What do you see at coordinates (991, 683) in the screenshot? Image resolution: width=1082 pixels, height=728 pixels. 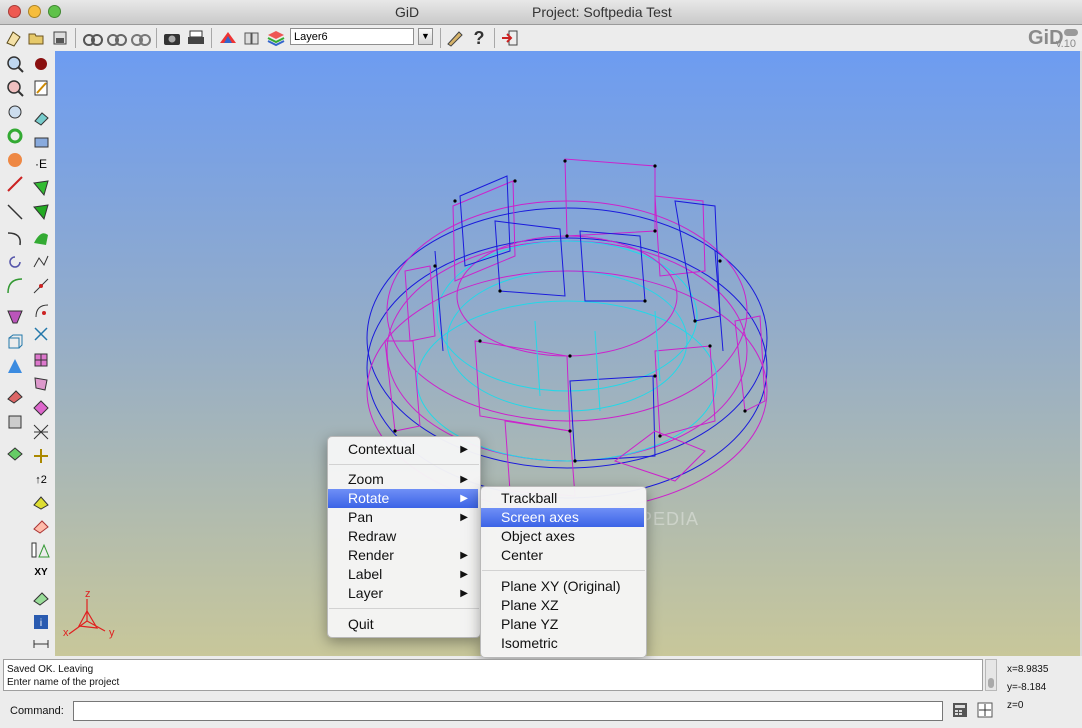 I see `scrollbar-thumb` at bounding box center [991, 683].